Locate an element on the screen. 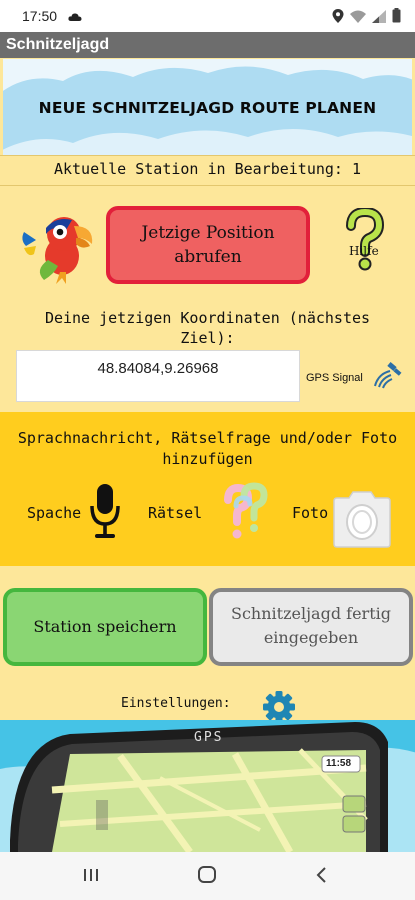 This screenshot has height=900, width=415. status-time: 17:50 is located at coordinates (40, 16).